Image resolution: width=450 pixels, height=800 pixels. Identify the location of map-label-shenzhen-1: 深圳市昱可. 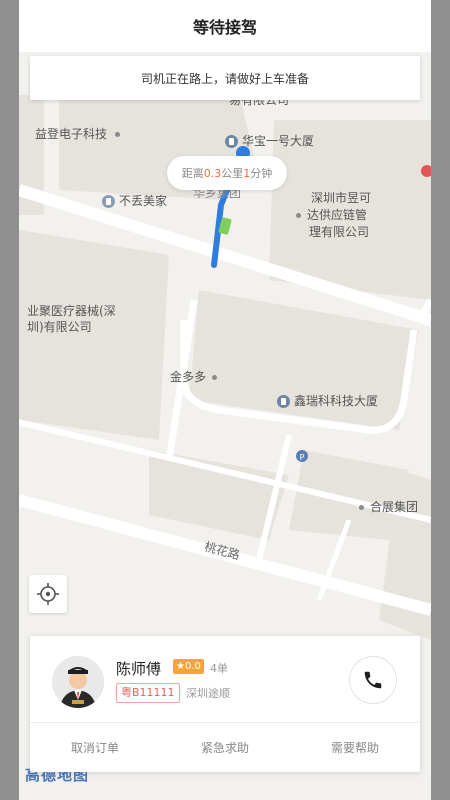
(341, 198).